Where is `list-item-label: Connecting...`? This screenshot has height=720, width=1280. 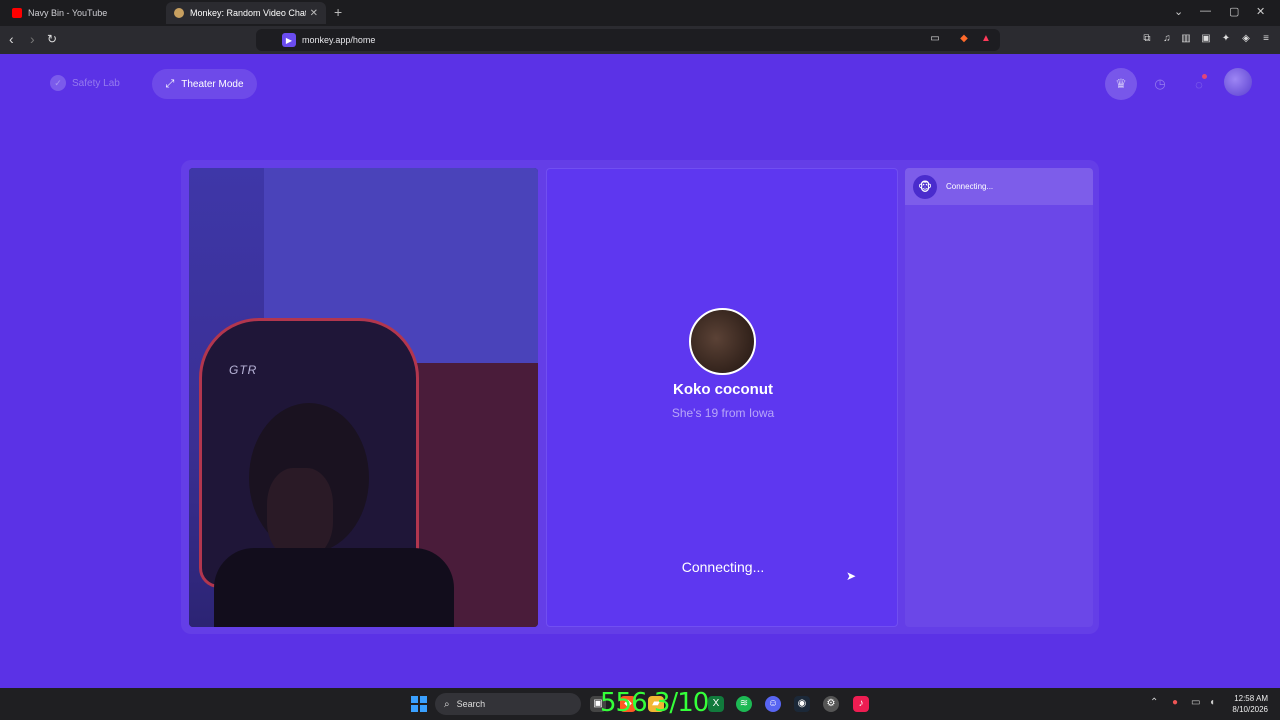
list-item-label: Connecting... is located at coordinates (970, 186).